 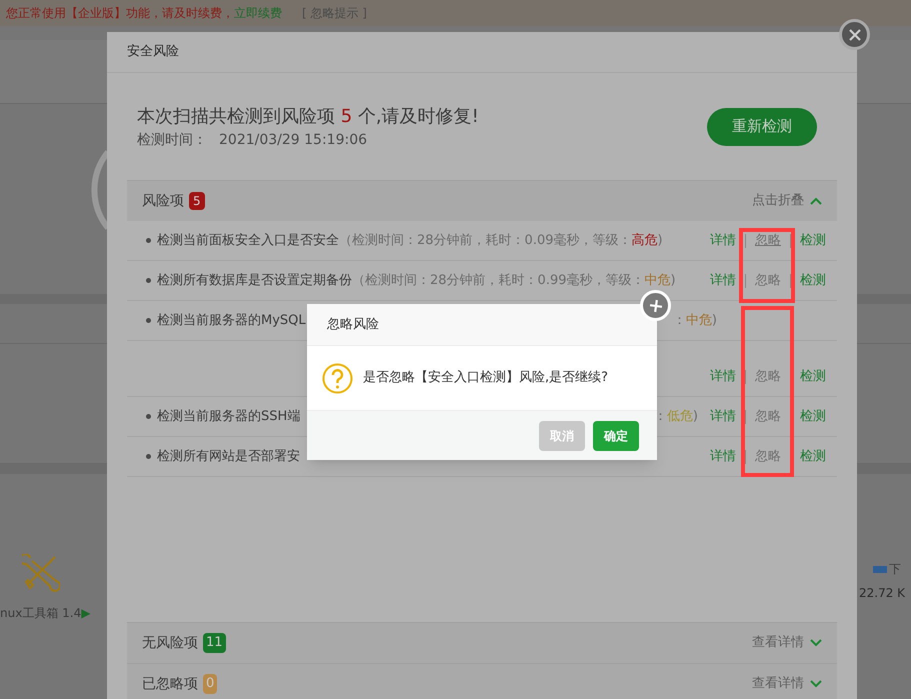 I want to click on tool-label: nux工具箱 1.4, so click(x=41, y=613).